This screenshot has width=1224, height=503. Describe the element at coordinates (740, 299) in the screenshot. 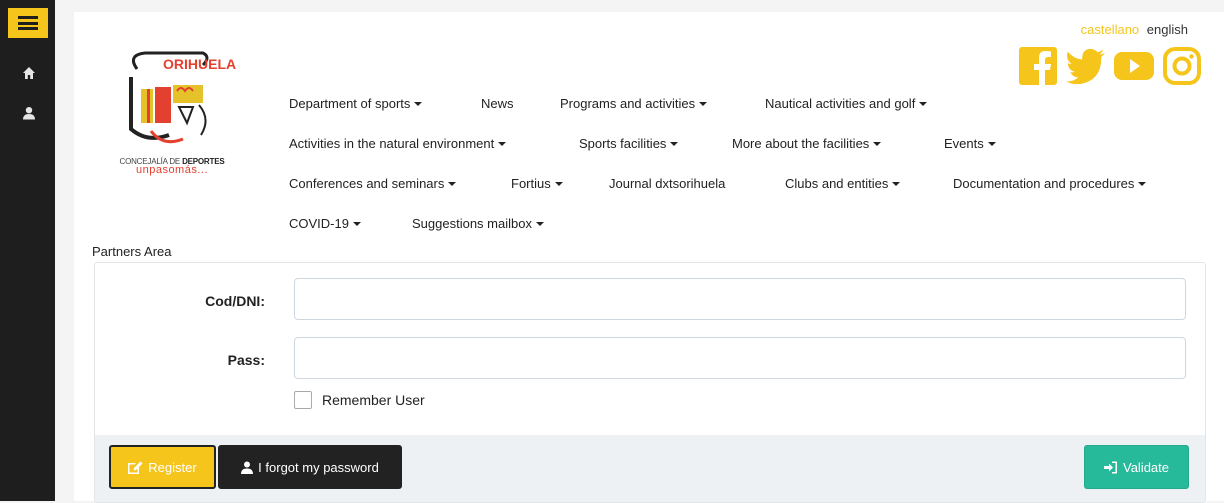

I see `cod-dni-input` at that location.